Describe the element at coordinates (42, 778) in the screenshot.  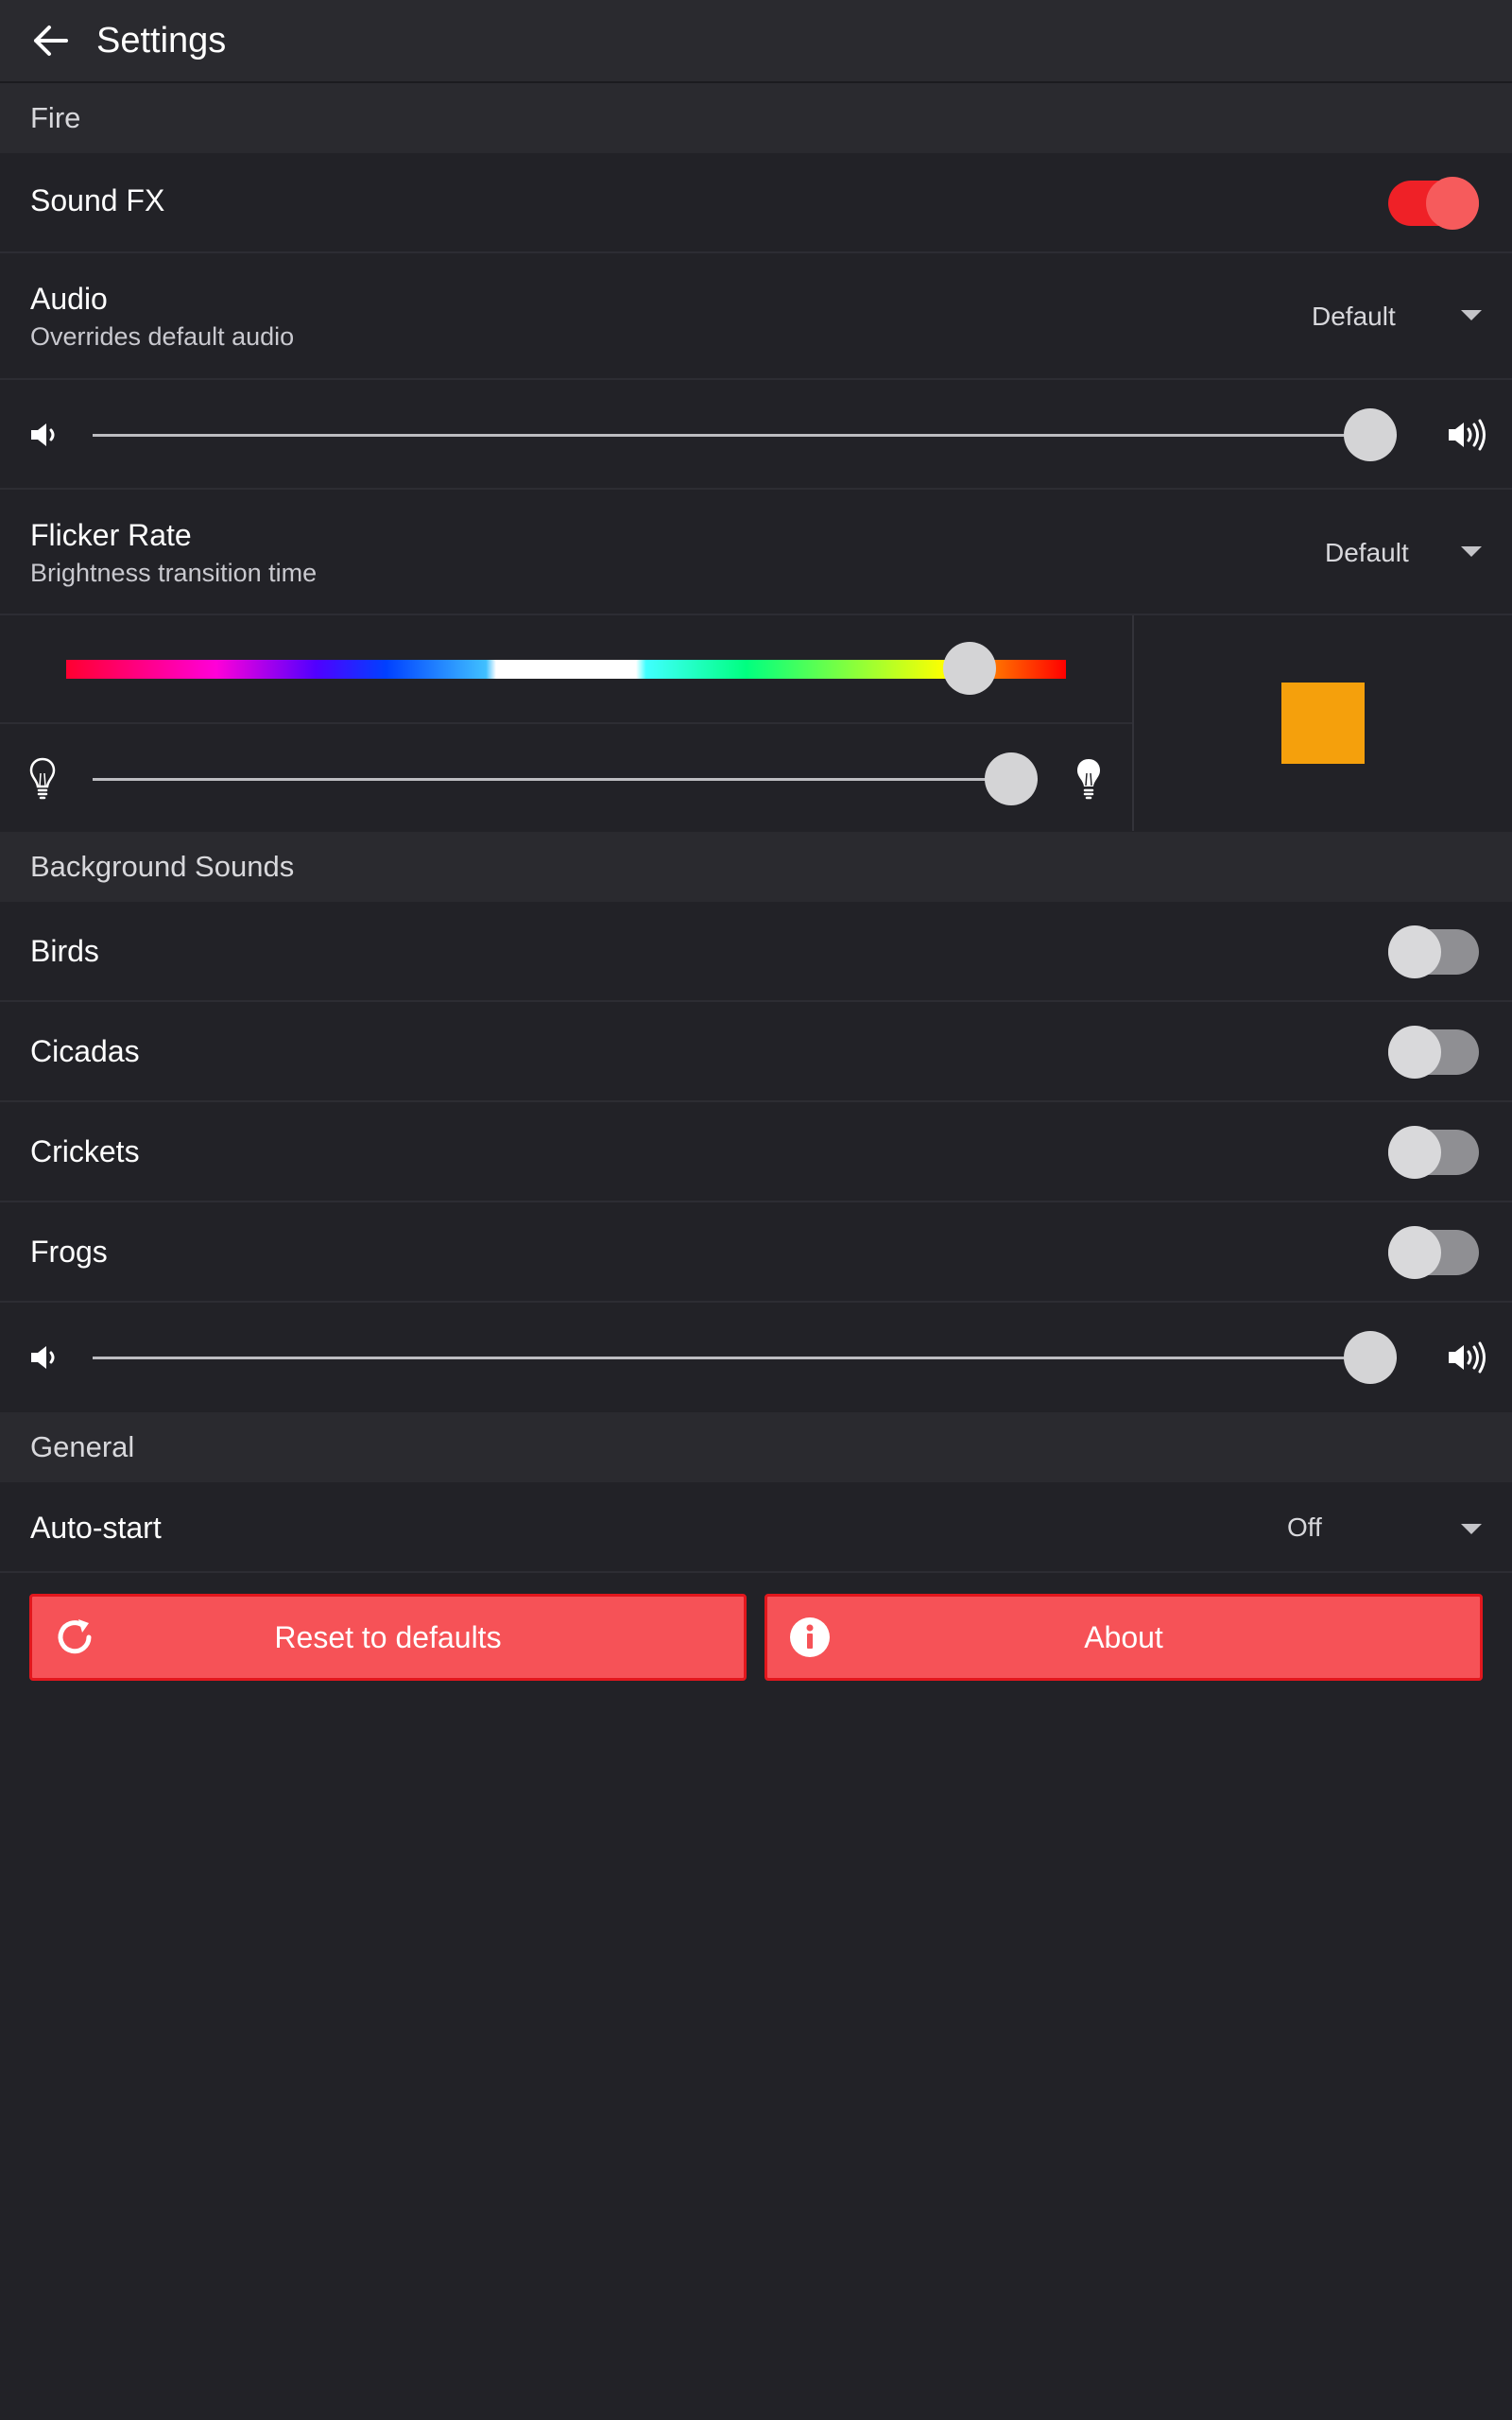
I see `bulb-outline-icon` at that location.